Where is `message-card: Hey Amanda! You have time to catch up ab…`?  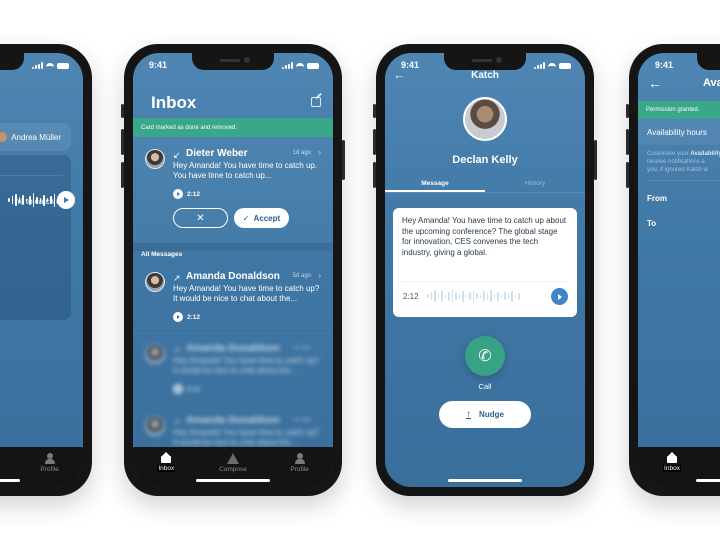 message-card: Hey Amanda! You have time to catch up ab… is located at coordinates (485, 262).